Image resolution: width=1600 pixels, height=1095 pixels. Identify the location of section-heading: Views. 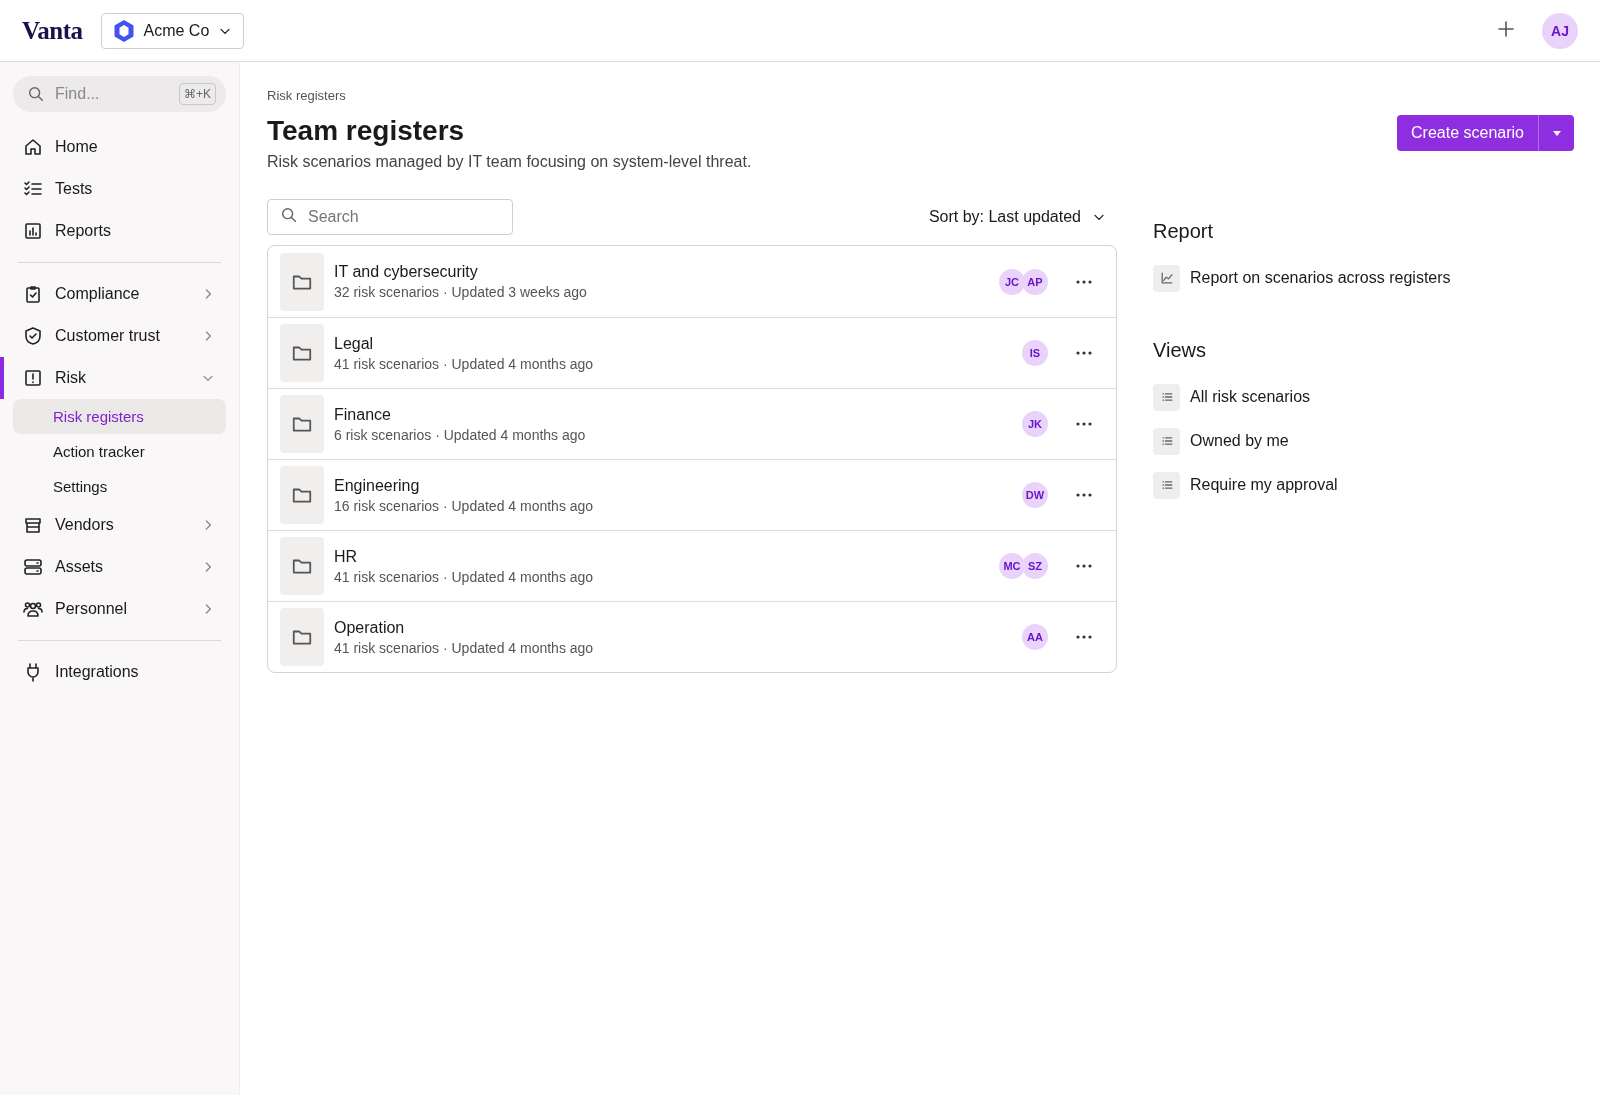
(1180, 350).